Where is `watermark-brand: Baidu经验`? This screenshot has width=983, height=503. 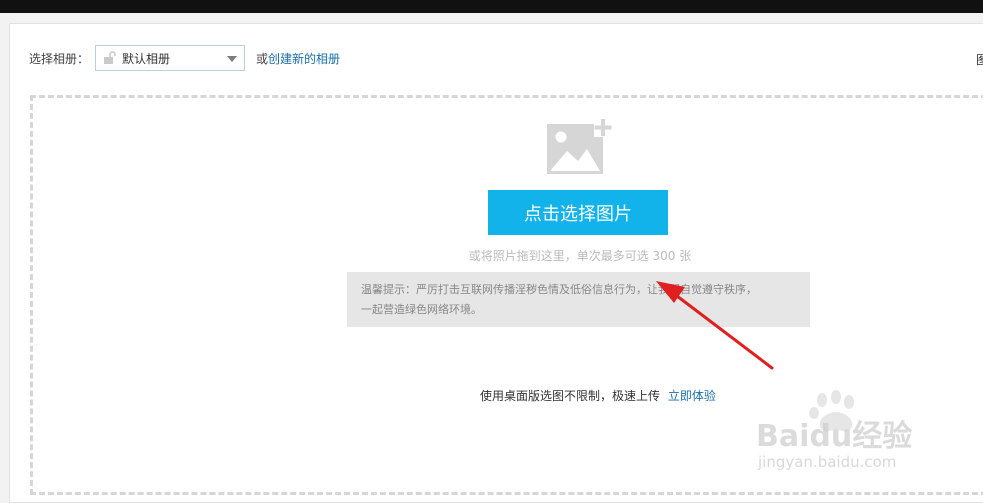
watermark-brand: Baidu经验 is located at coordinates (834, 436).